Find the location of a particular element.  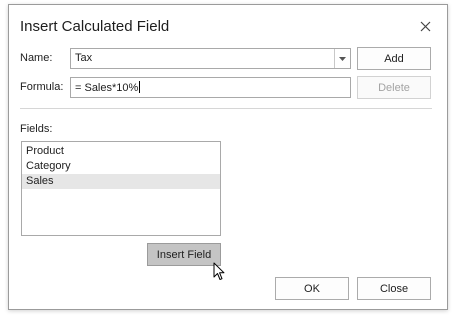

delete-button: Delete is located at coordinates (394, 87).